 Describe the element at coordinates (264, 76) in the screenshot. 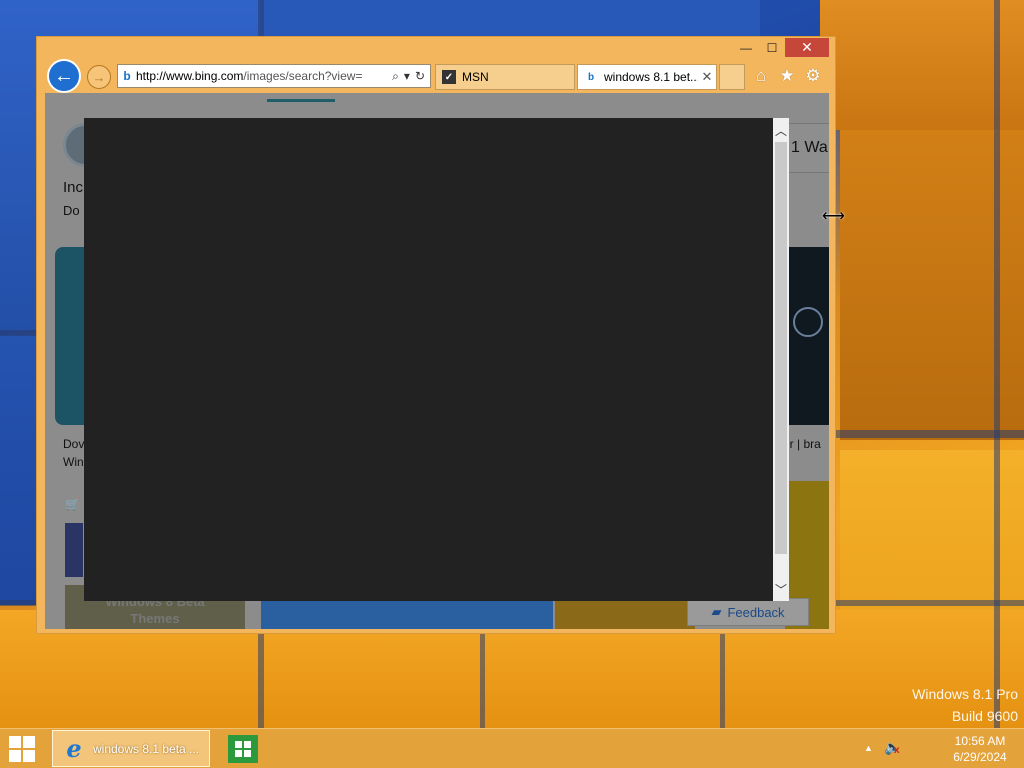

I see `address-url: http://www.bing.com/images/search?view=` at that location.